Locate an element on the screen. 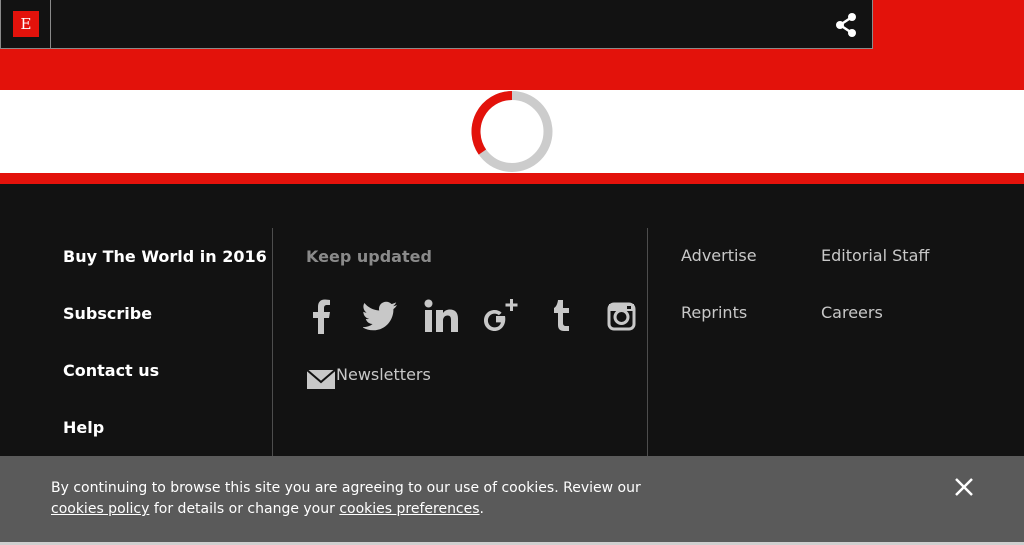 The height and width of the screenshot is (545, 1024). envelope-icon is located at coordinates (321, 379).